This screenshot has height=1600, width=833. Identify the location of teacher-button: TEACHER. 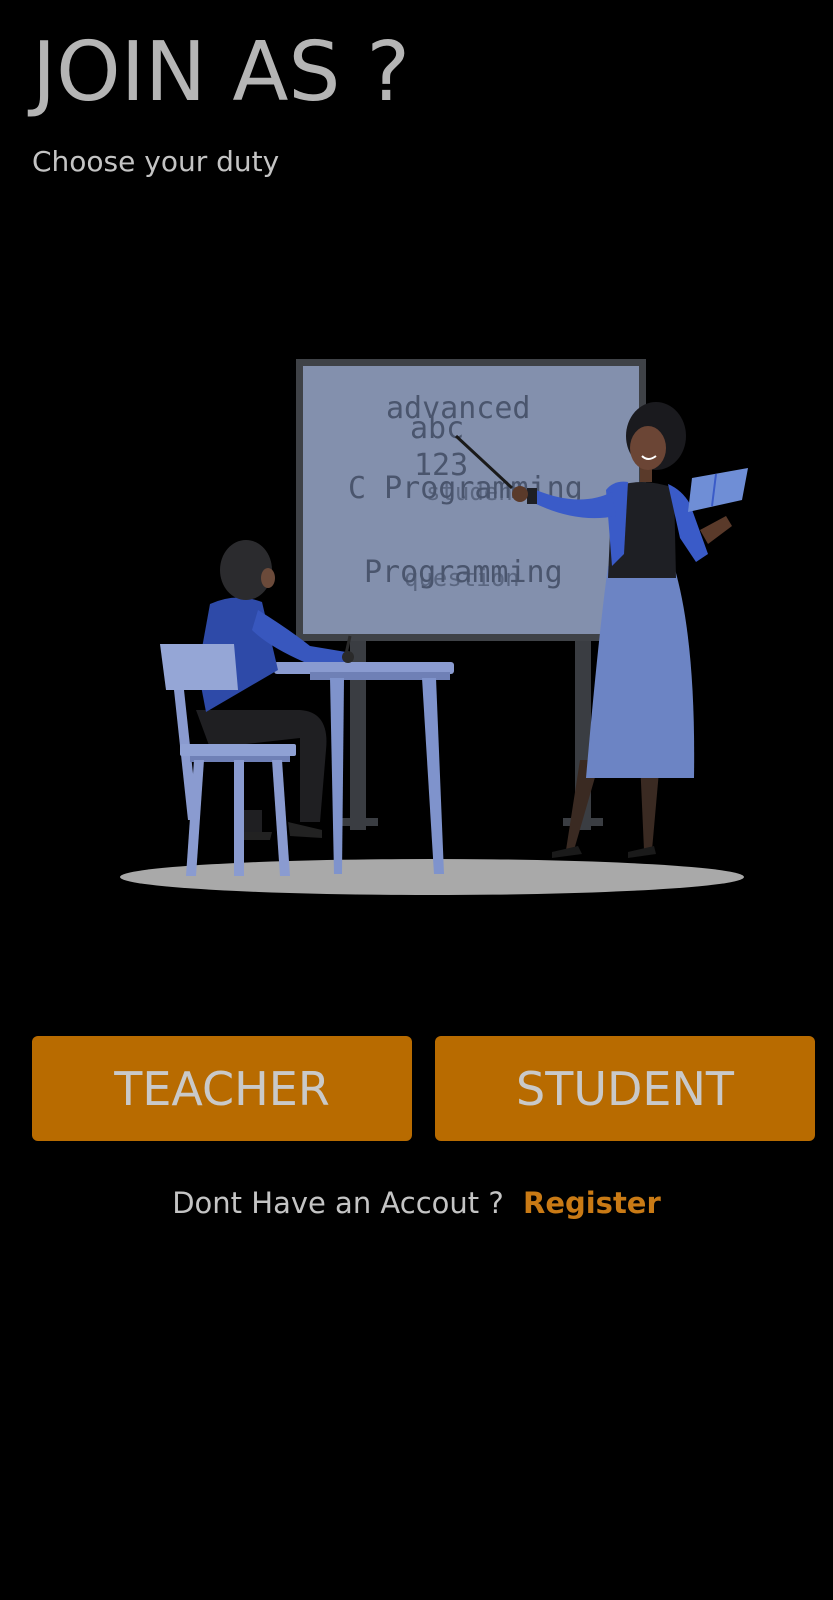
(222, 1088).